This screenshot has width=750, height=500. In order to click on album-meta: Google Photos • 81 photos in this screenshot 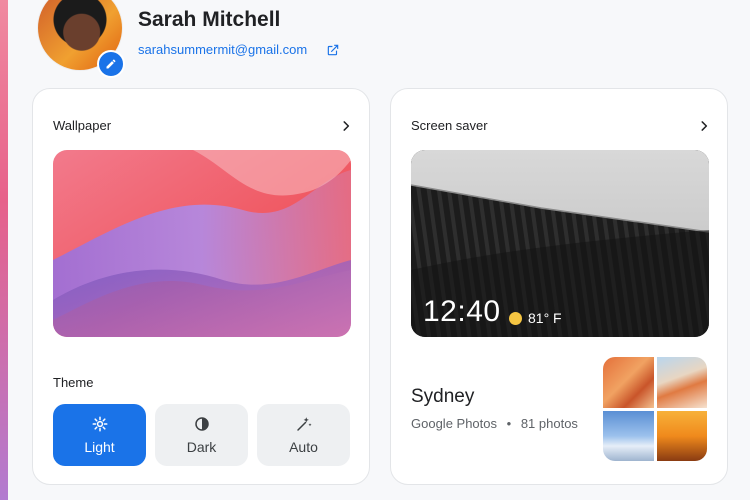, I will do `click(494, 423)`.